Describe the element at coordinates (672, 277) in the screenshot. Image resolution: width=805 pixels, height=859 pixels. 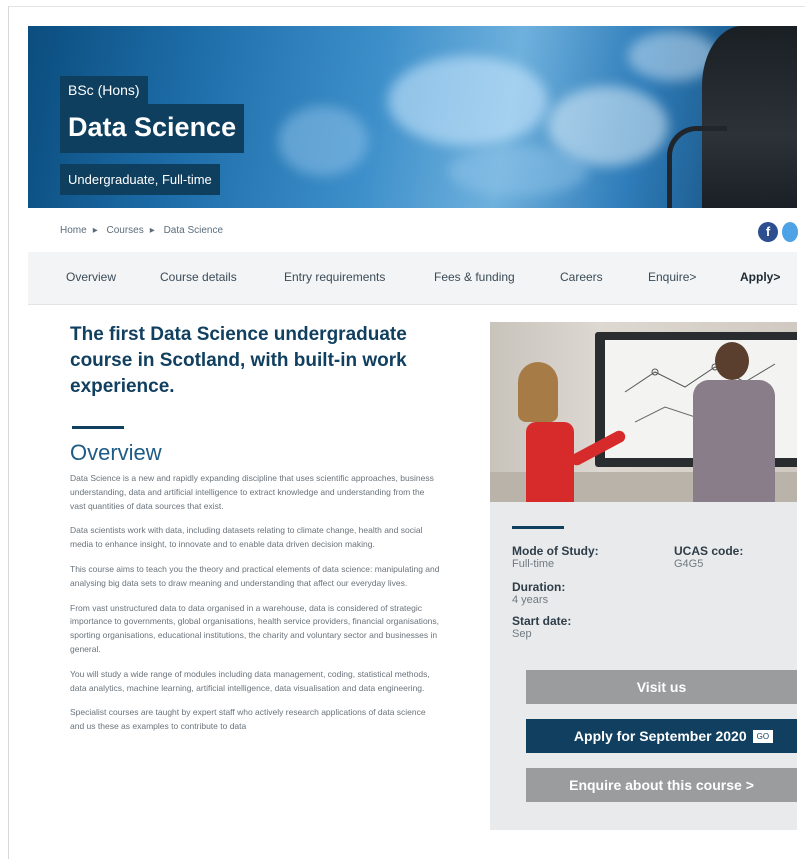
I see `tab-enquire: Enquire>` at that location.